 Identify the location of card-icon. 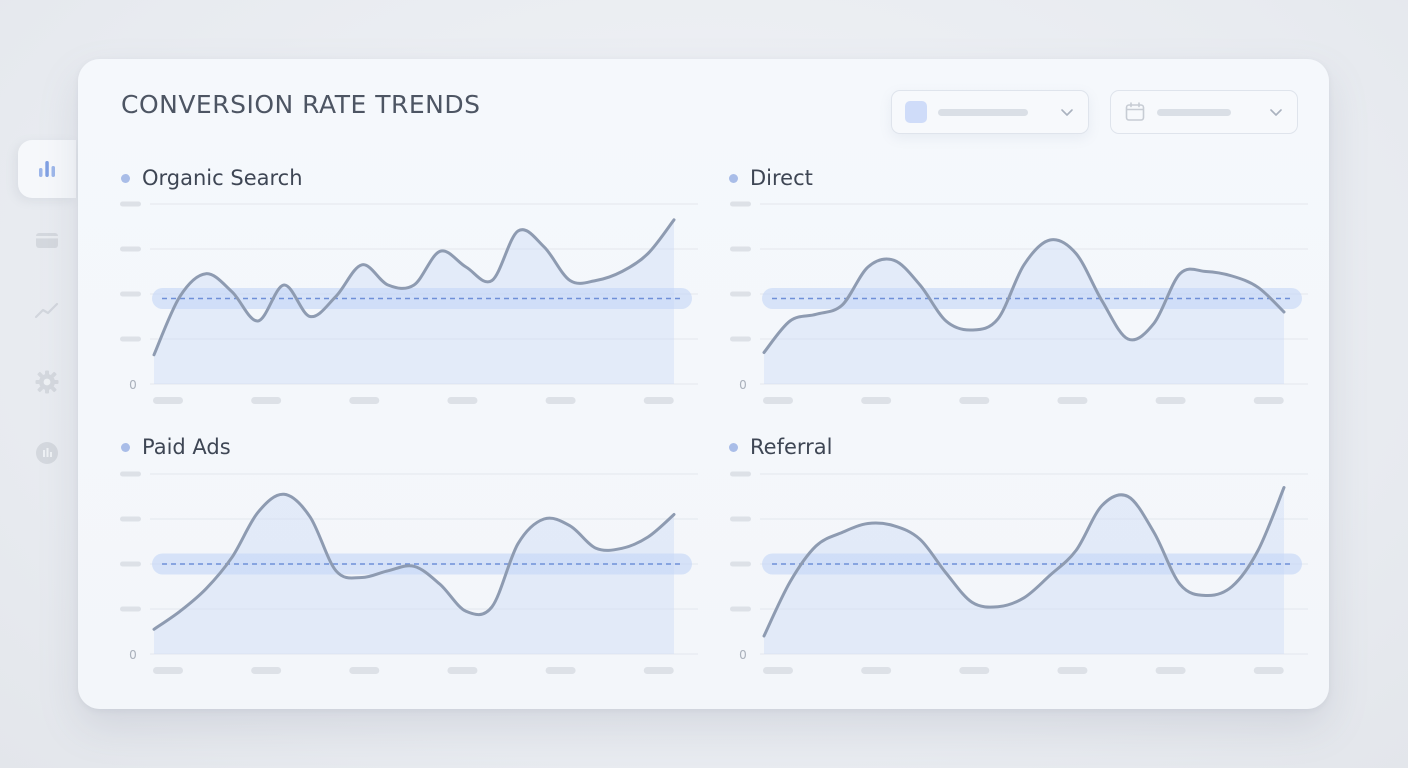
(47, 240).